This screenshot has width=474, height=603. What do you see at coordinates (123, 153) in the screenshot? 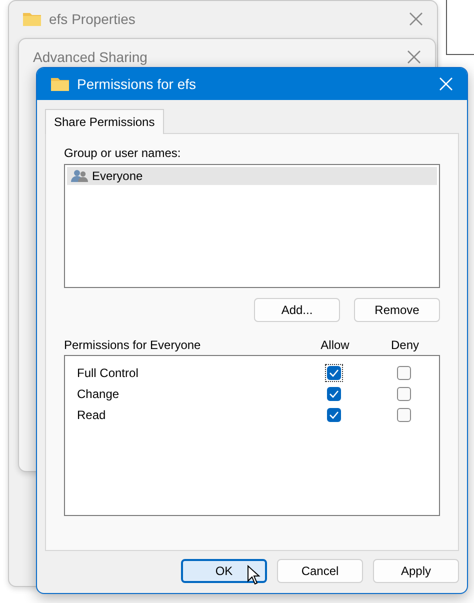
I see `group-label: Group or user names:` at bounding box center [123, 153].